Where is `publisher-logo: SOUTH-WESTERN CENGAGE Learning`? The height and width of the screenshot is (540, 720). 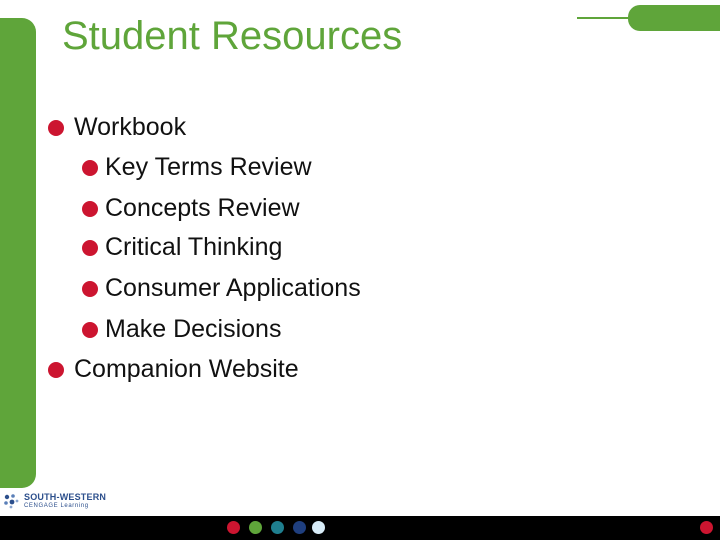
publisher-logo: SOUTH-WESTERN CENGAGE Learning is located at coordinates (54, 501).